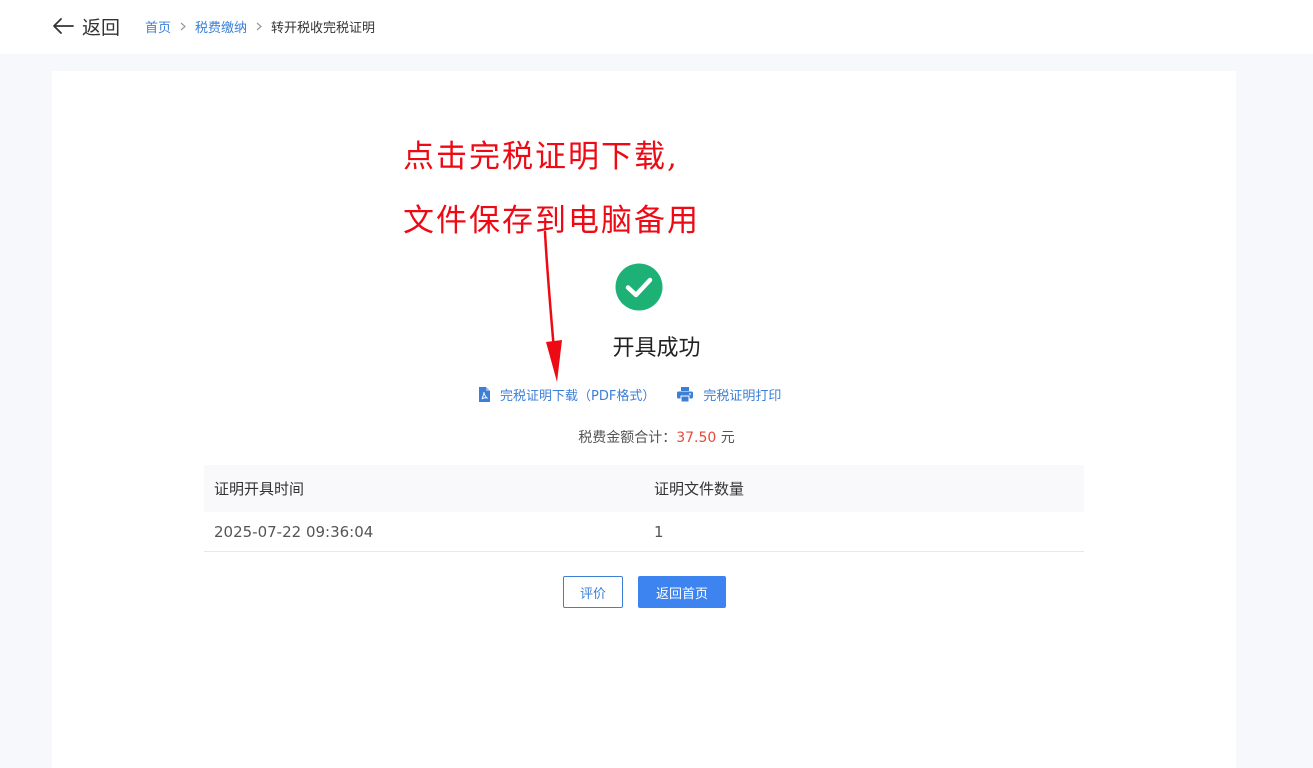  Describe the element at coordinates (158, 26) in the screenshot. I see `breadcrumb-home: 首页` at that location.